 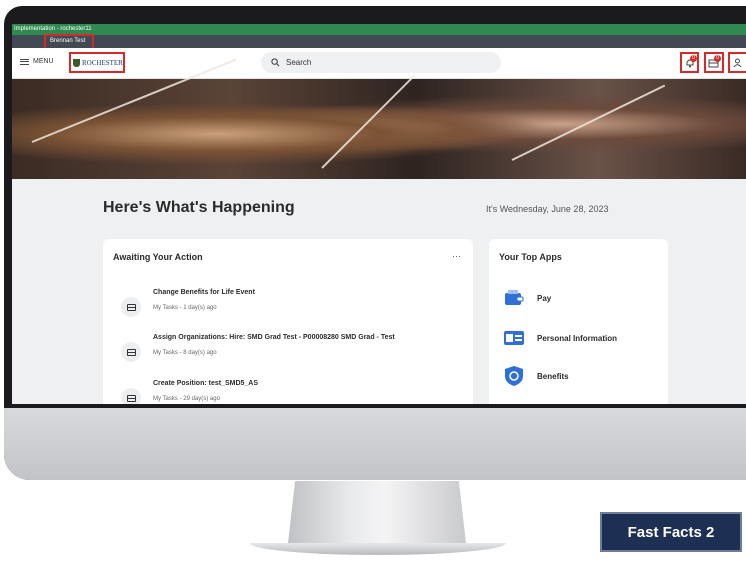 What do you see at coordinates (185, 308) in the screenshot?
I see `task-meta: My Tasks - 1 day(s) ago` at bounding box center [185, 308].